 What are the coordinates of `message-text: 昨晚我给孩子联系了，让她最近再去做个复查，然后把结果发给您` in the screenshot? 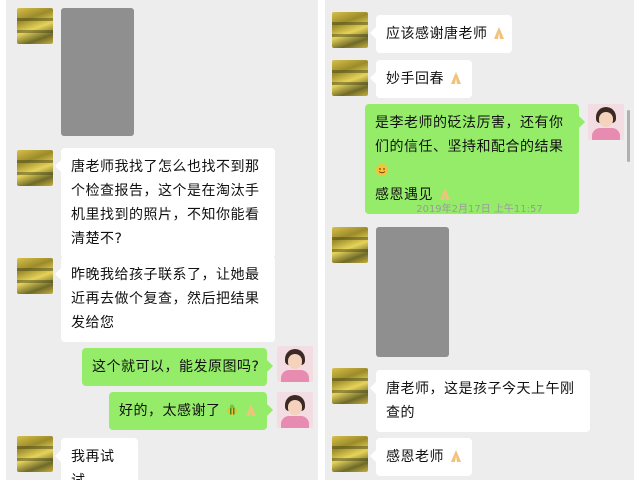 It's located at (165, 299).